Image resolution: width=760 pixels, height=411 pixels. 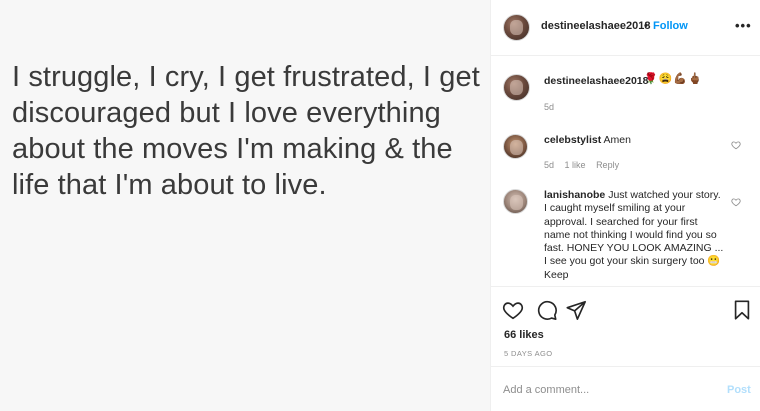 What do you see at coordinates (607, 165) in the screenshot?
I see `reply-button: Reply` at bounding box center [607, 165].